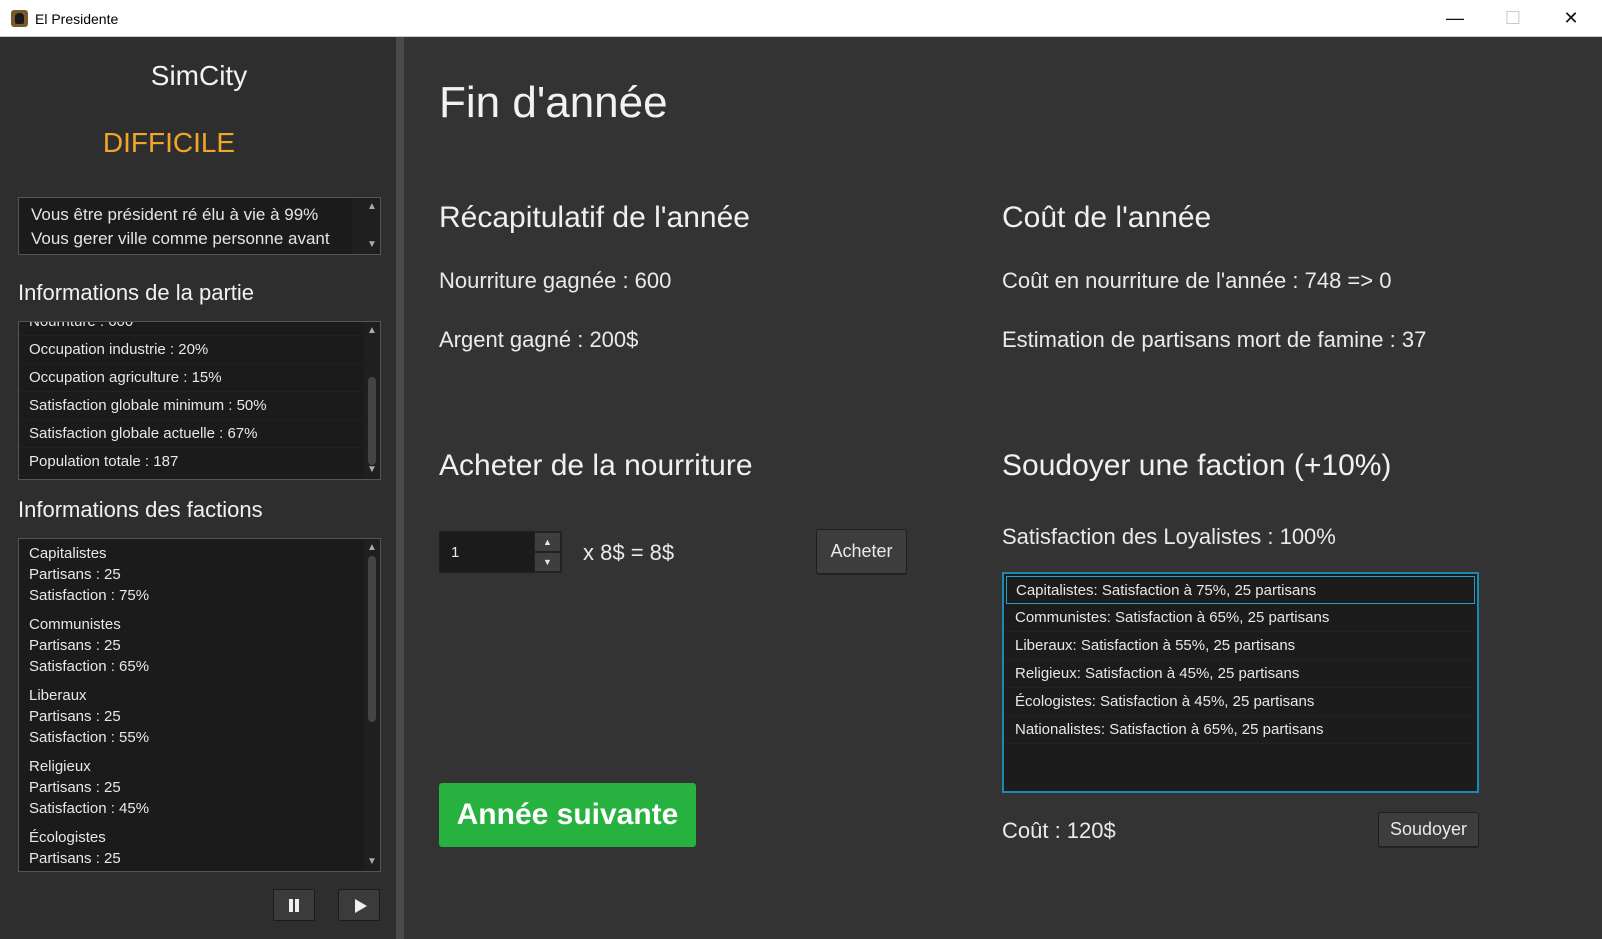 The width and height of the screenshot is (1602, 939). I want to click on next-year-button: Année suivante, so click(567, 815).